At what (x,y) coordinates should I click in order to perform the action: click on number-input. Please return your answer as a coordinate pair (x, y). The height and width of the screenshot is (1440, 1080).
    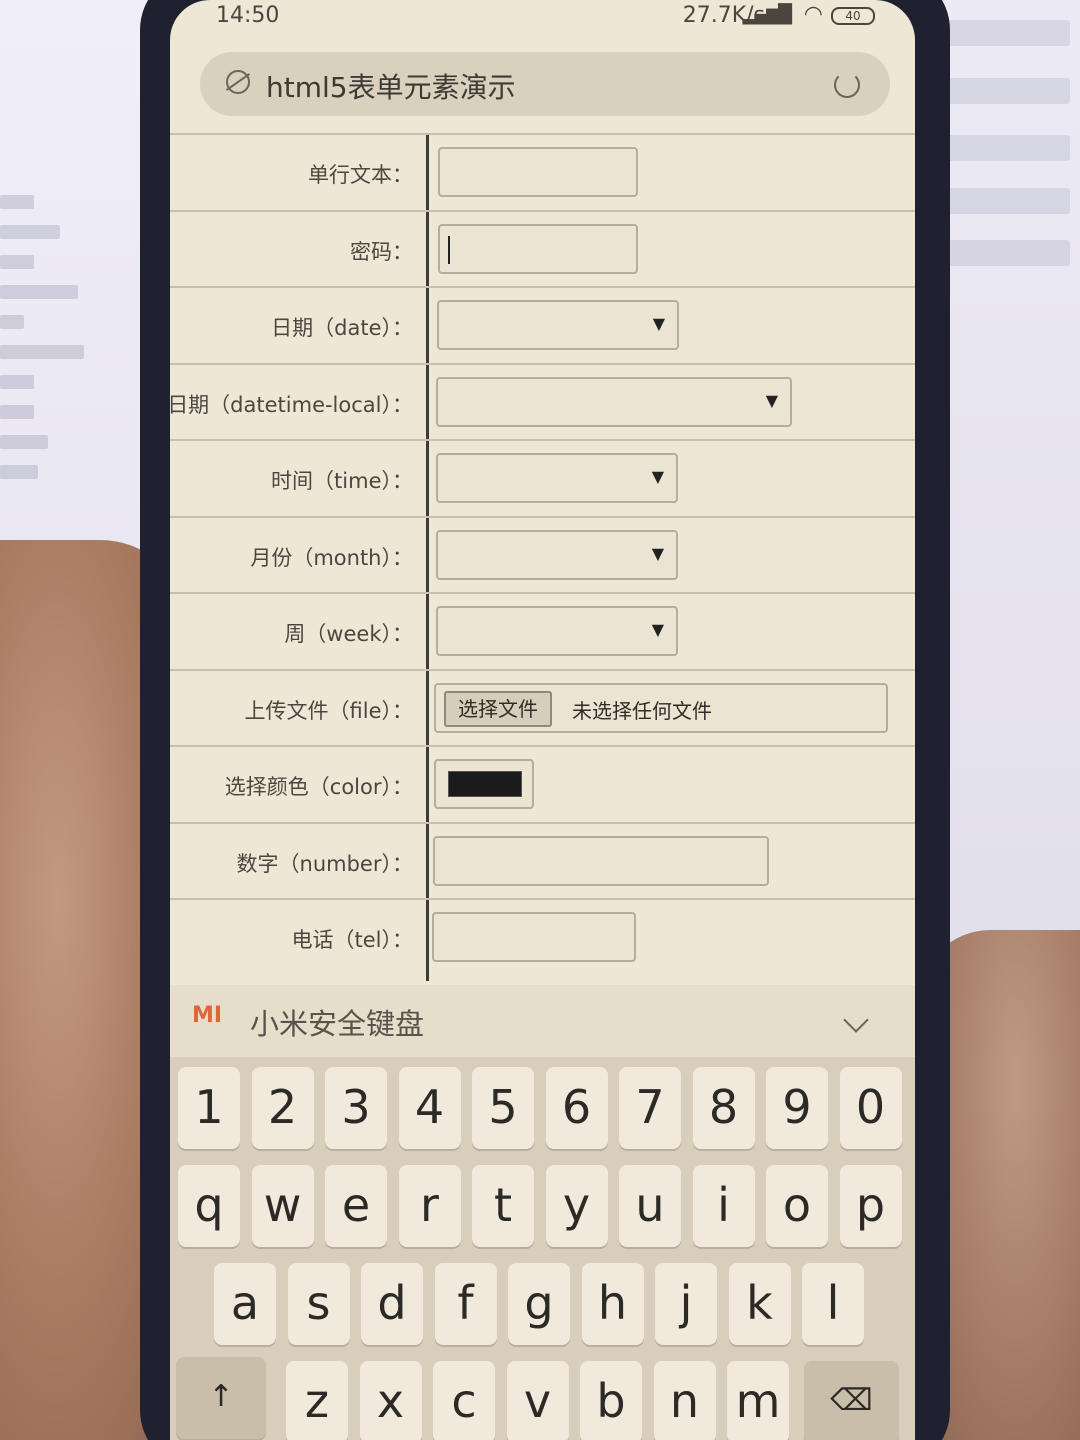
    Looking at the image, I should click on (601, 860).